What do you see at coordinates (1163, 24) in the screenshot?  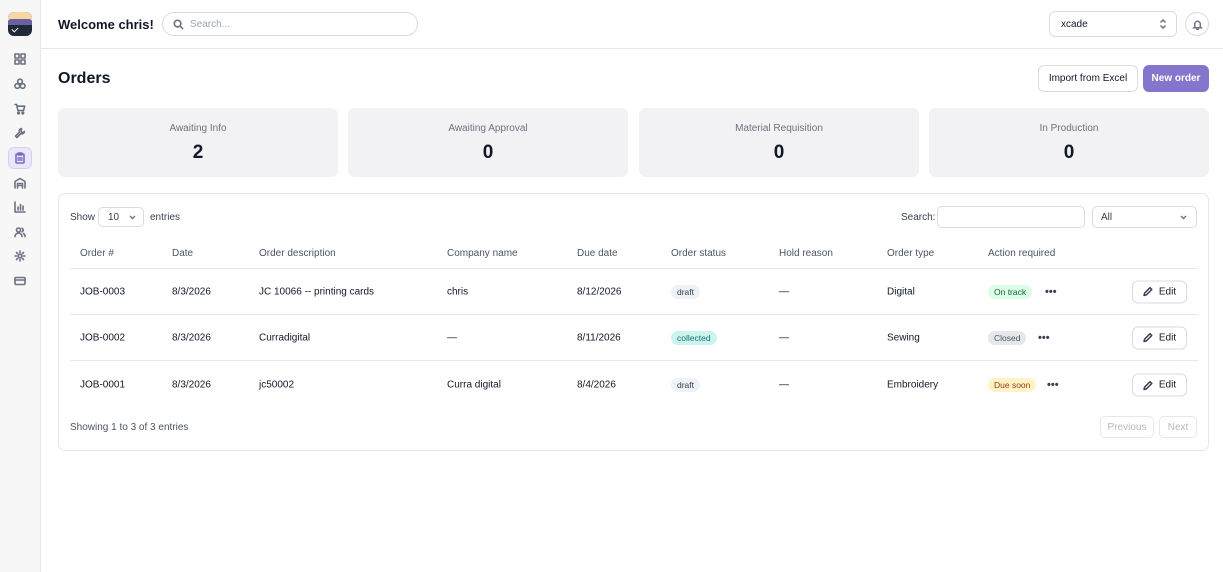 I see `chevron-up-down-icon` at bounding box center [1163, 24].